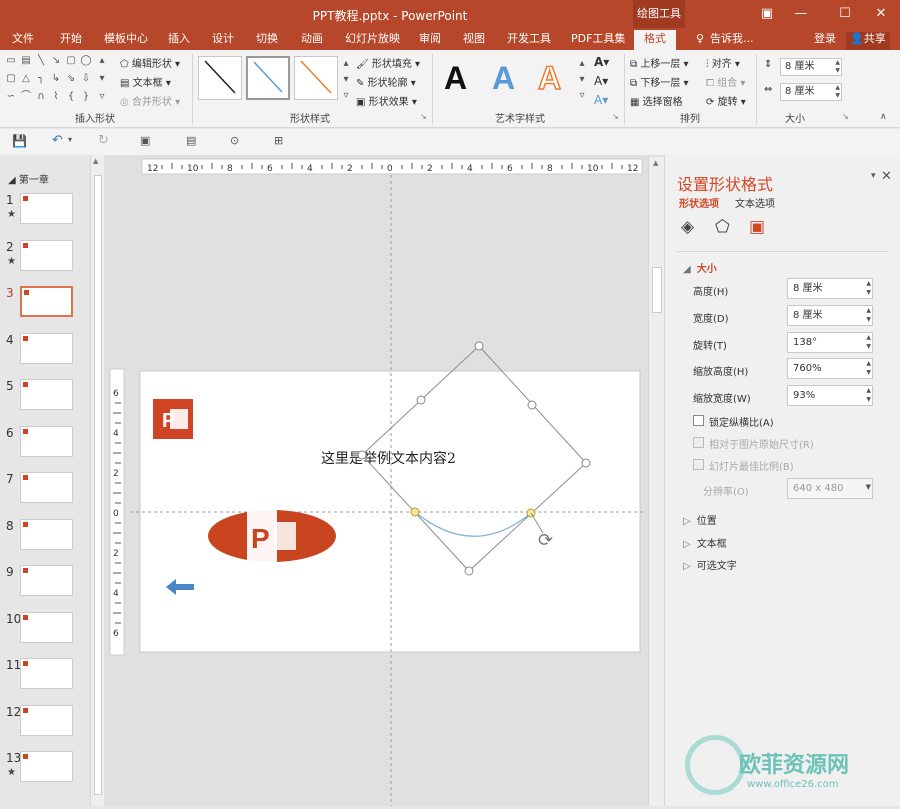 The height and width of the screenshot is (809, 900). What do you see at coordinates (71, 41) in the screenshot?
I see `tab-home: 开始` at bounding box center [71, 41].